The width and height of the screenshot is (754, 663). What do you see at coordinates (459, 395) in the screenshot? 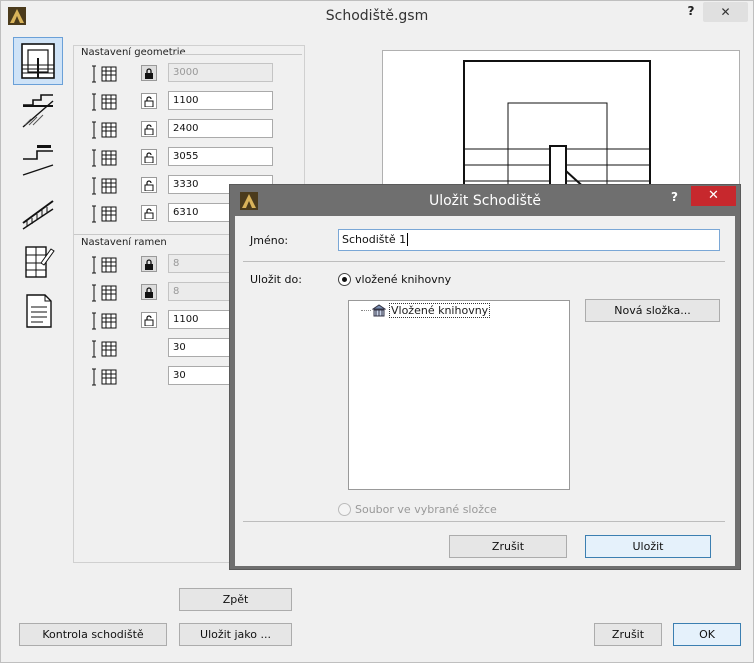
I see `library-folder-tree: Vložené knihovny` at bounding box center [459, 395].